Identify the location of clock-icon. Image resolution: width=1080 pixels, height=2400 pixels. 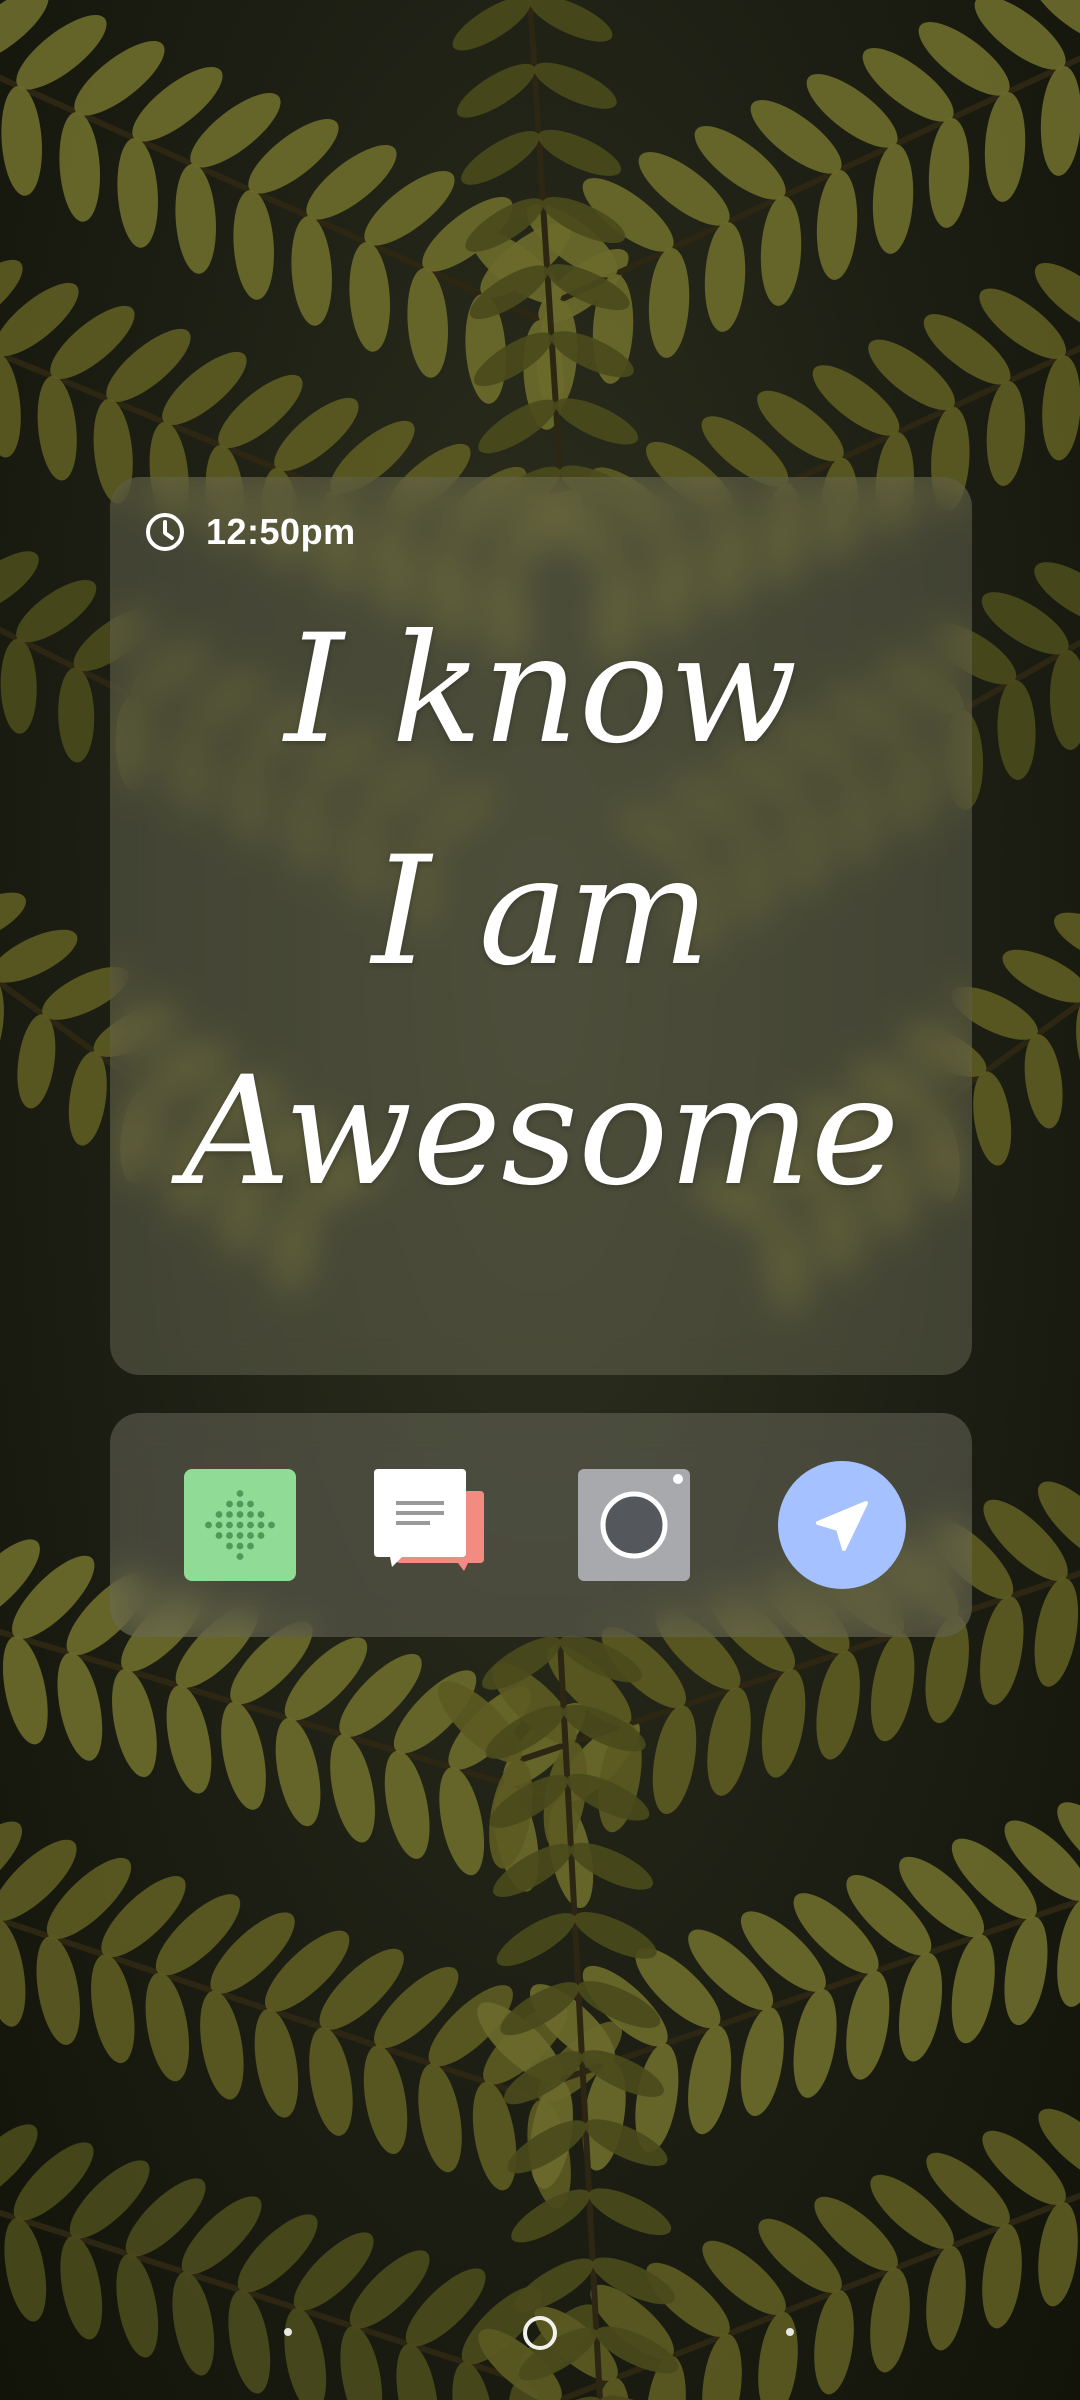
(165, 532).